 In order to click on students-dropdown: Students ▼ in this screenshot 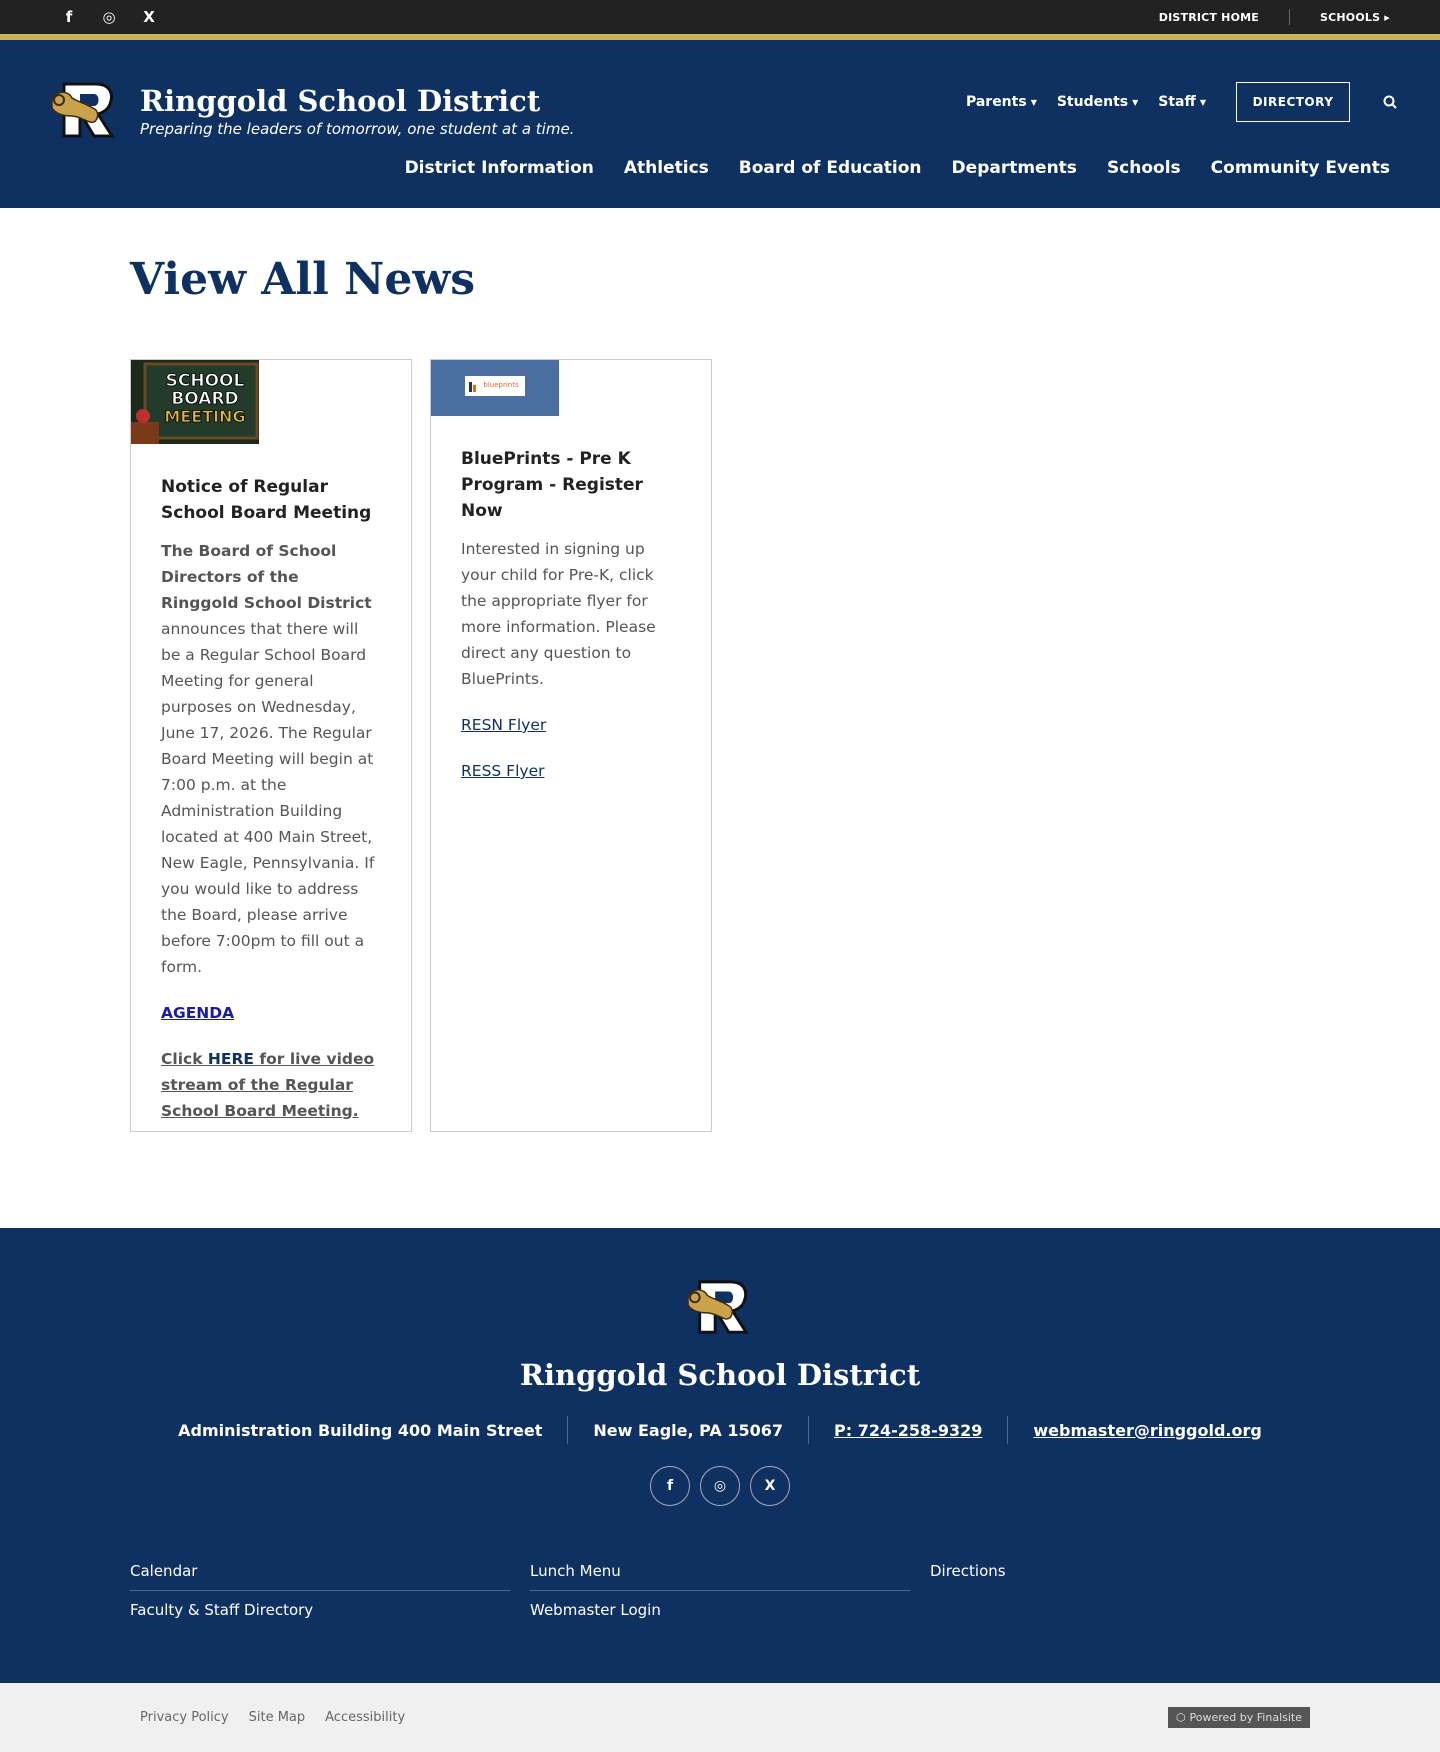, I will do `click(1097, 102)`.